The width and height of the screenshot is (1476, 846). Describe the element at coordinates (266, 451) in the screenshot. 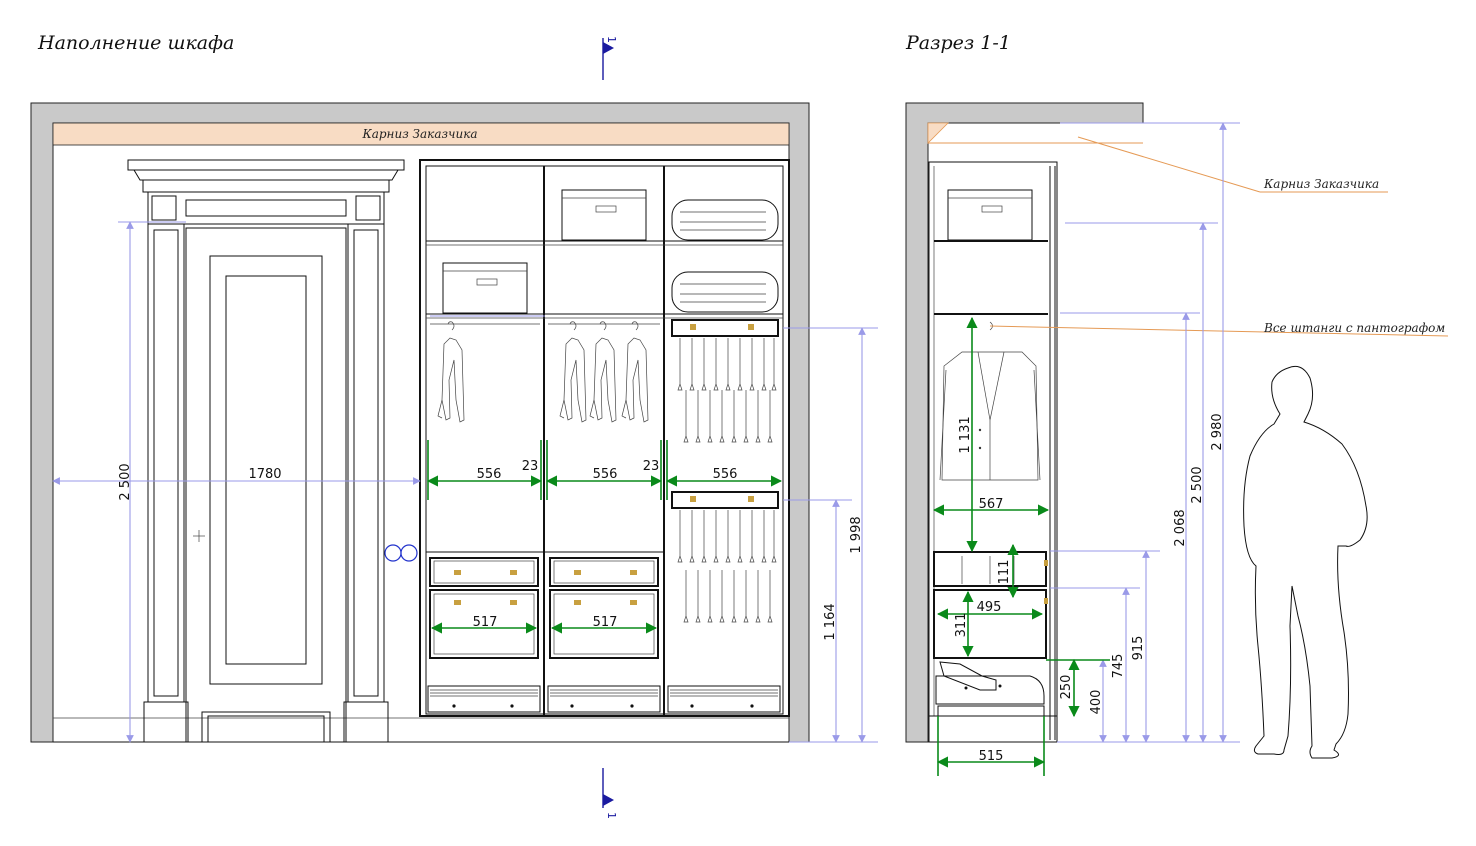

I see `entrance-door` at that location.